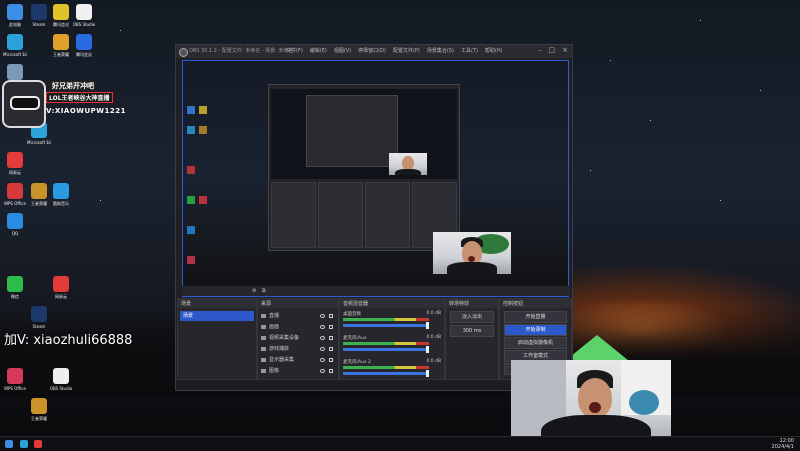  I want to click on desktop-icon-wps: WPS Office, so click(15, 198).